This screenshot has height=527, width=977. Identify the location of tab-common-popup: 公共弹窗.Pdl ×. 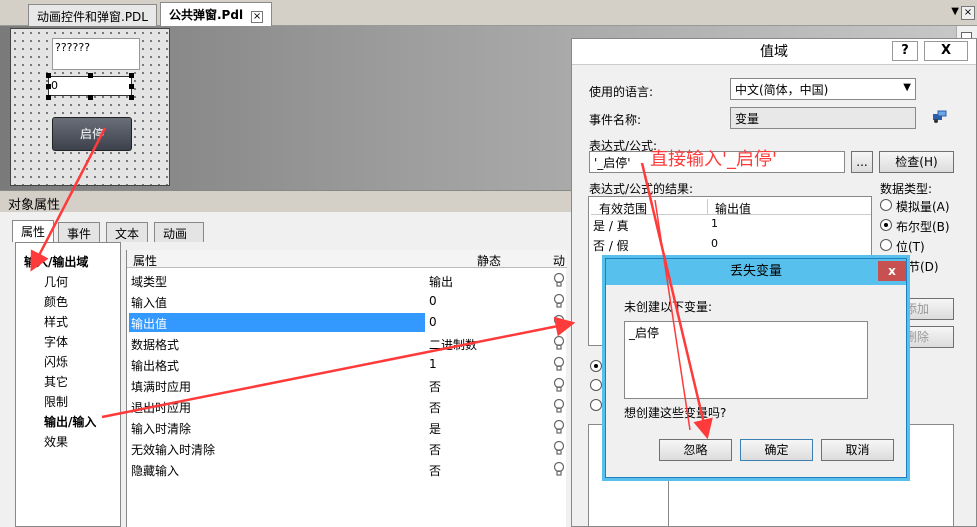
(216, 14).